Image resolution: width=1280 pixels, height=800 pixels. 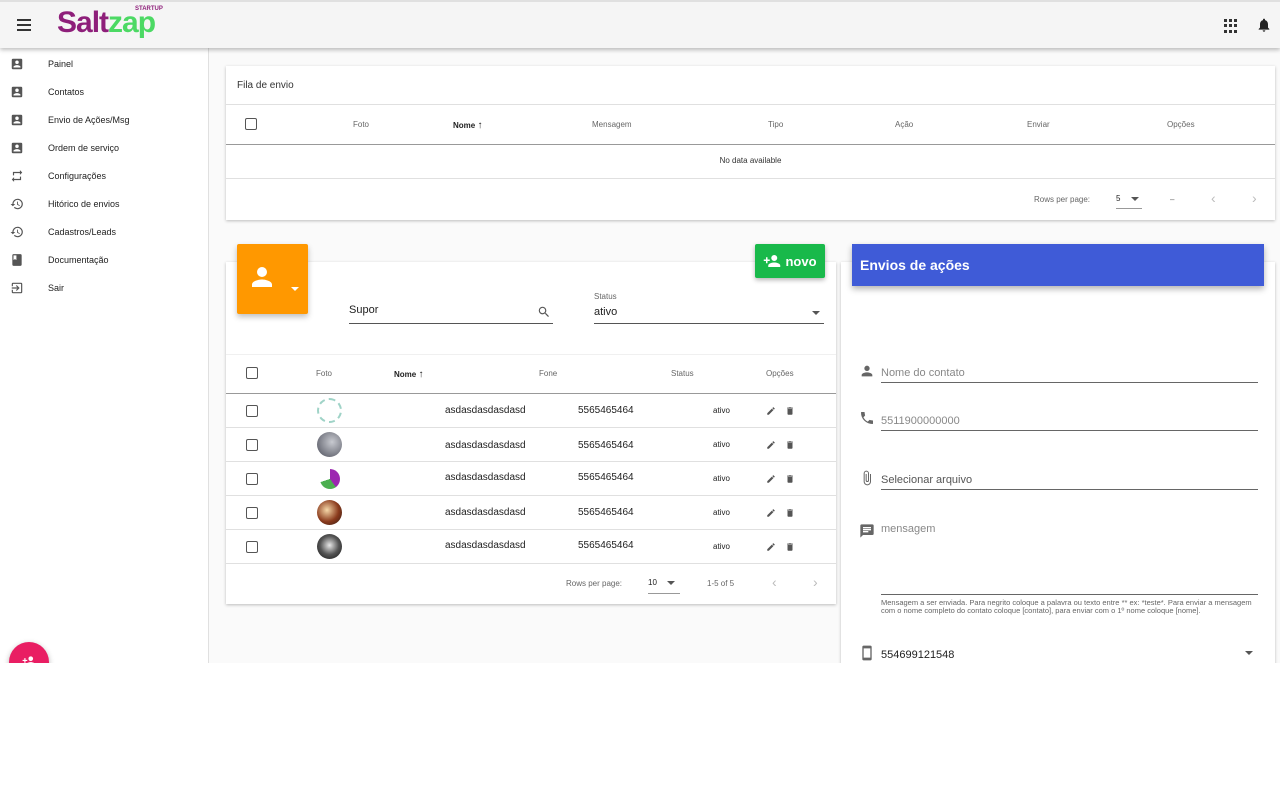 I want to click on divider, so click(x=750, y=144).